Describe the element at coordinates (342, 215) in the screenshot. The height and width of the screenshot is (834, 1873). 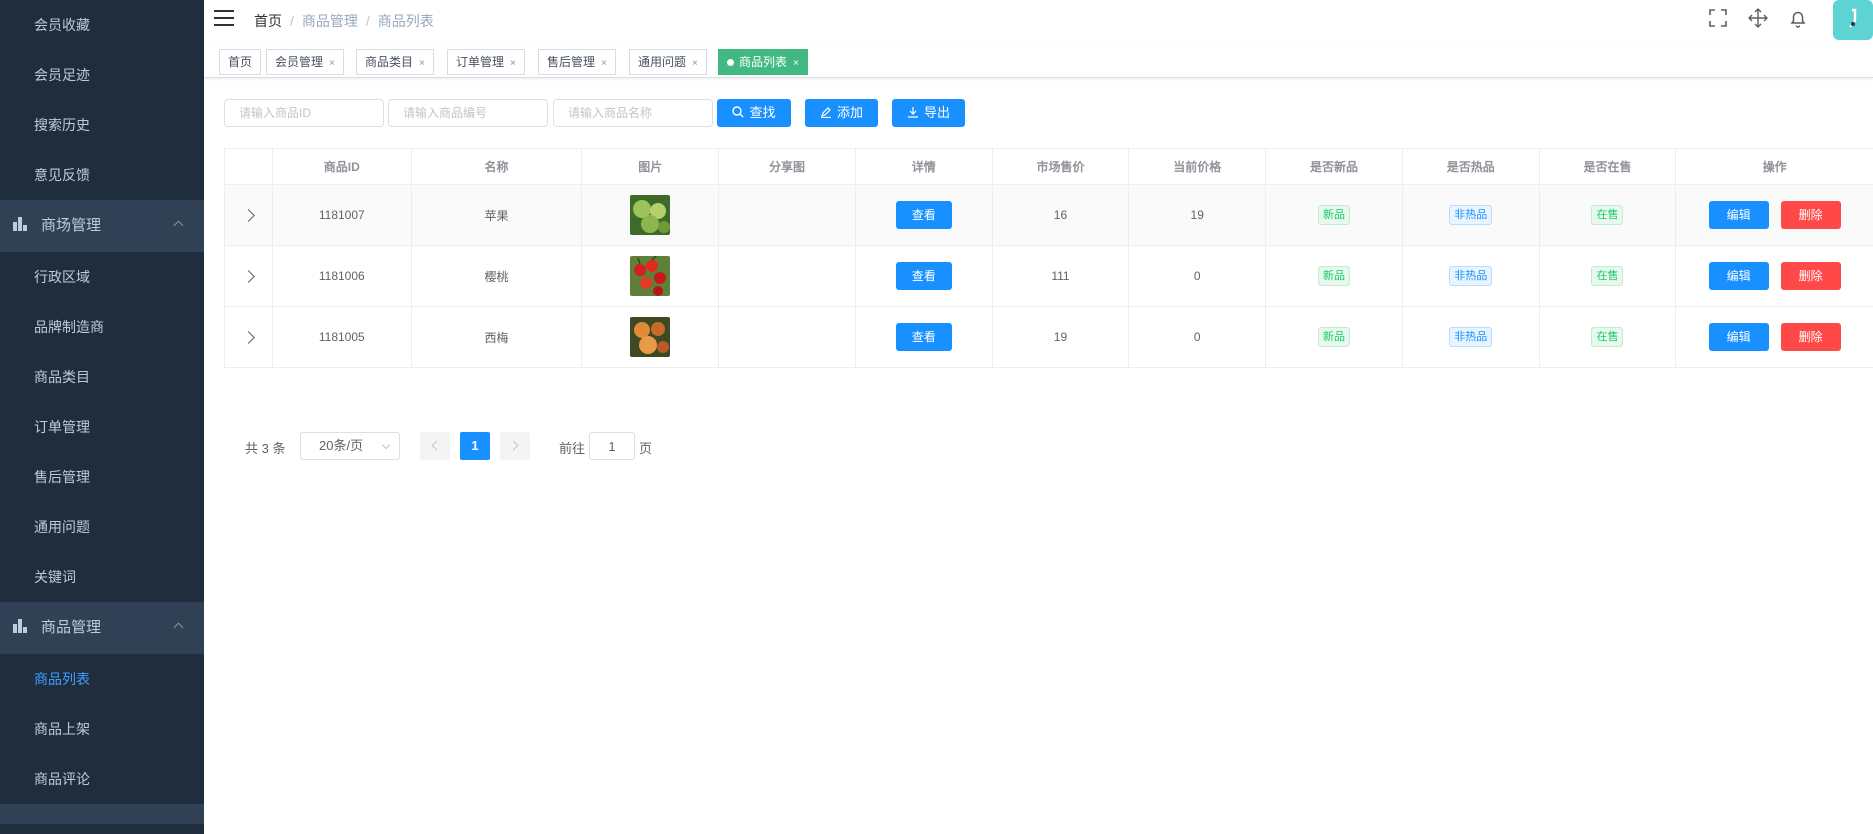
I see `goods-id-cell: 1181007` at that location.